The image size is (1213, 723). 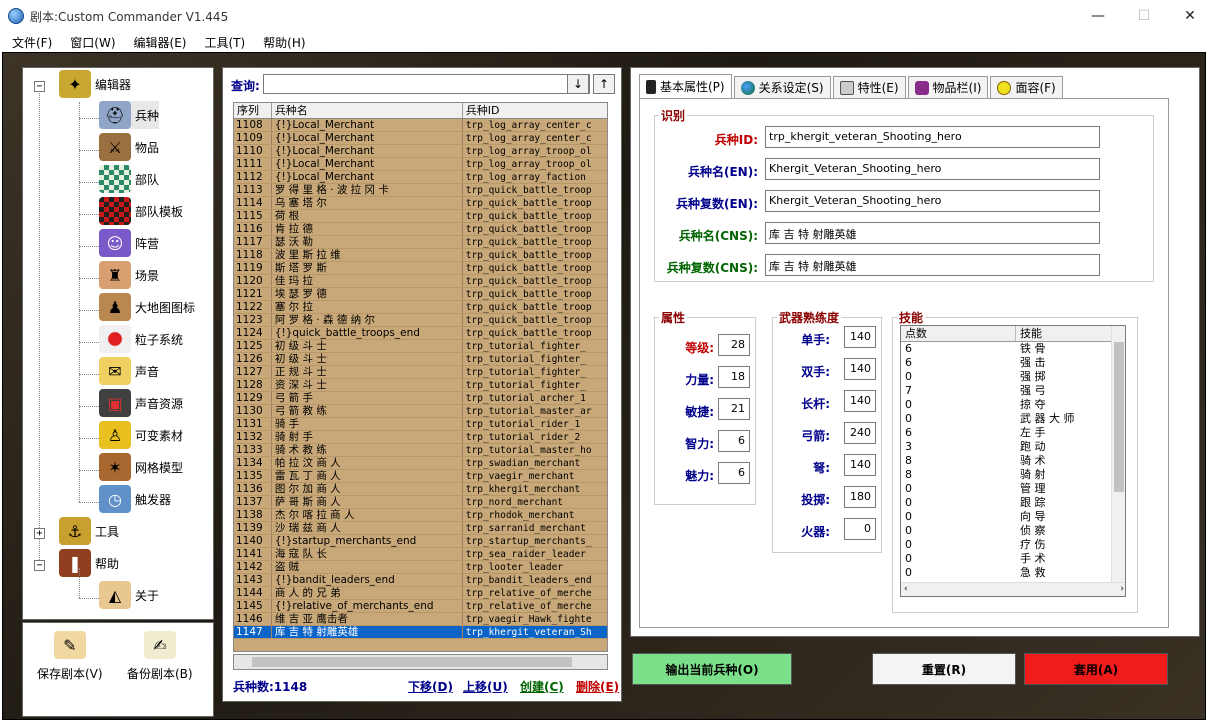 I want to click on table-row: 1142 盗 贼 trp_looter_leader, so click(x=420, y=567).